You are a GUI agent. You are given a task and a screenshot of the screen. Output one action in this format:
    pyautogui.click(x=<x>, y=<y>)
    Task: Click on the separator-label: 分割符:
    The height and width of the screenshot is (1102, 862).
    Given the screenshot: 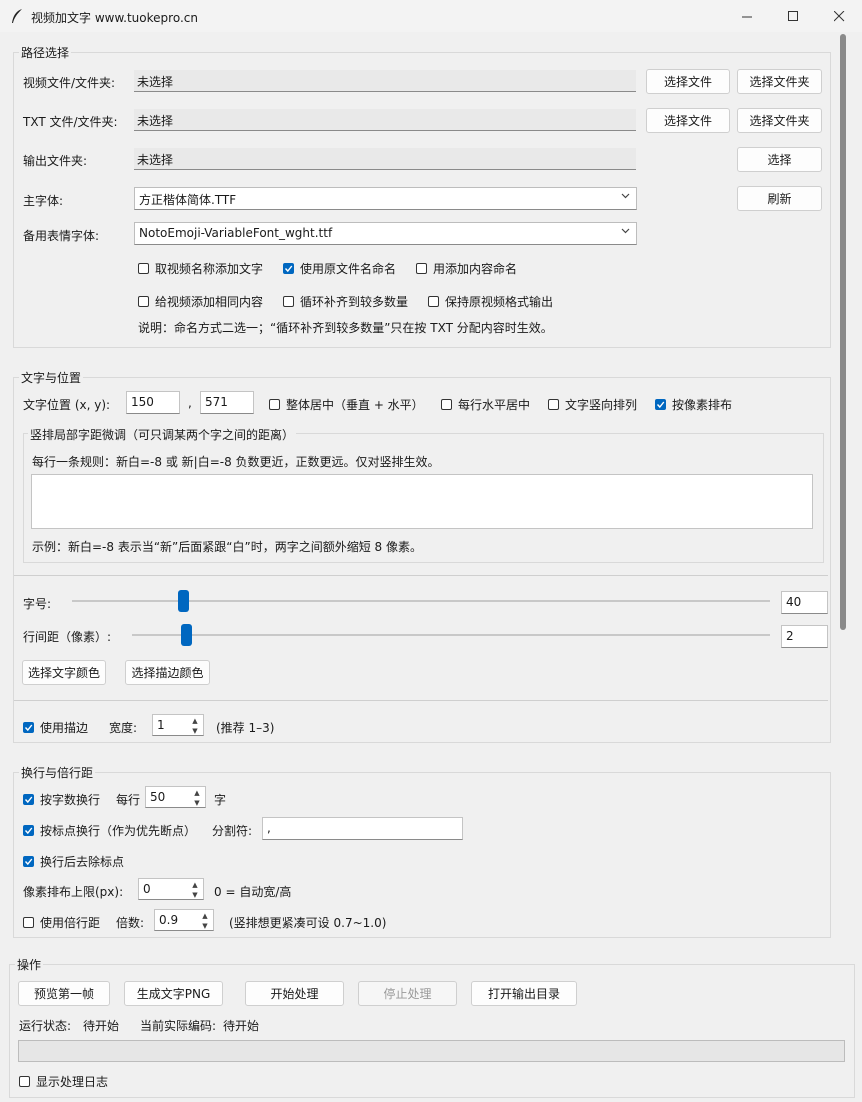 What is the action you would take?
    pyautogui.click(x=232, y=831)
    